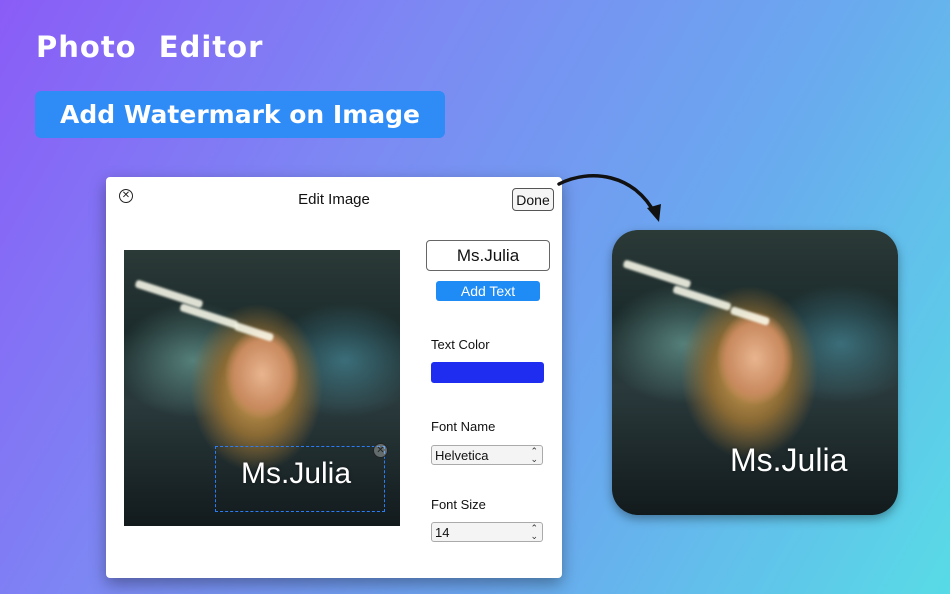  I want to click on arrow-icon, so click(609, 198).